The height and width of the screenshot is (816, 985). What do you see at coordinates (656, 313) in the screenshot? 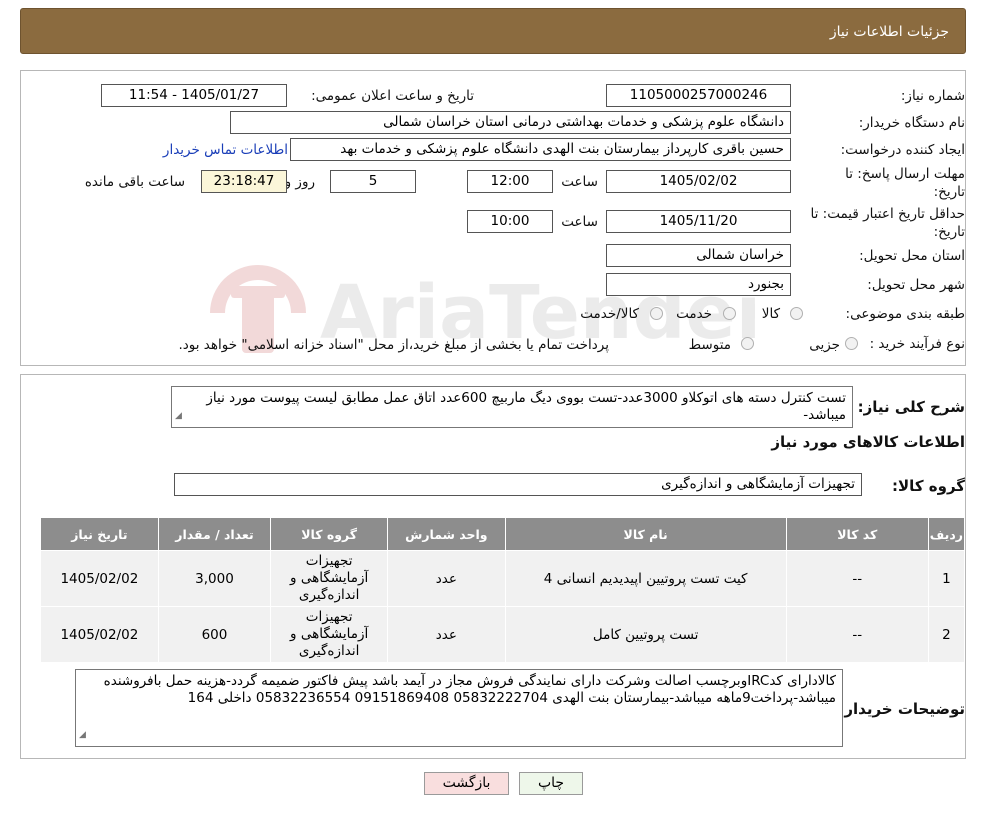
I see `category-goods-service-radio` at bounding box center [656, 313].